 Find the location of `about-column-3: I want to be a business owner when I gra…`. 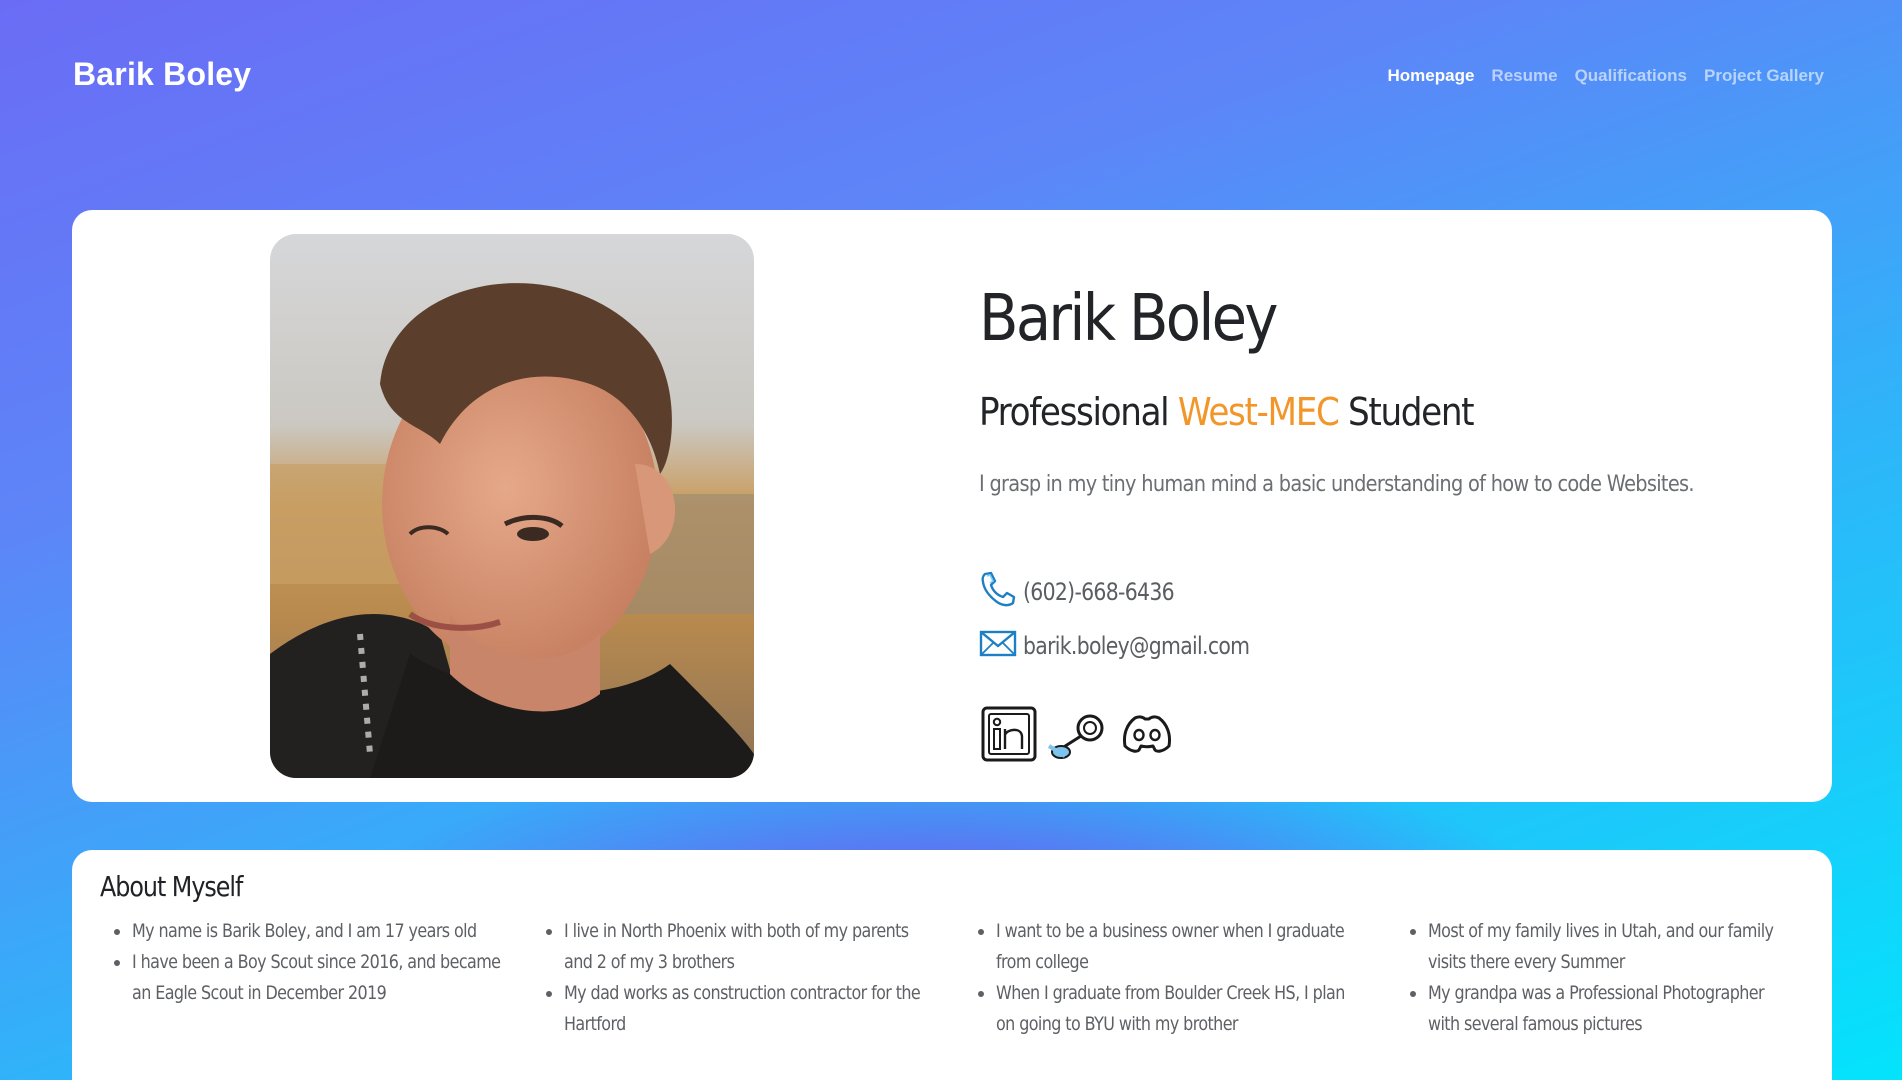

about-column-3: I want to be a business owner when I gra… is located at coordinates (1180, 978).